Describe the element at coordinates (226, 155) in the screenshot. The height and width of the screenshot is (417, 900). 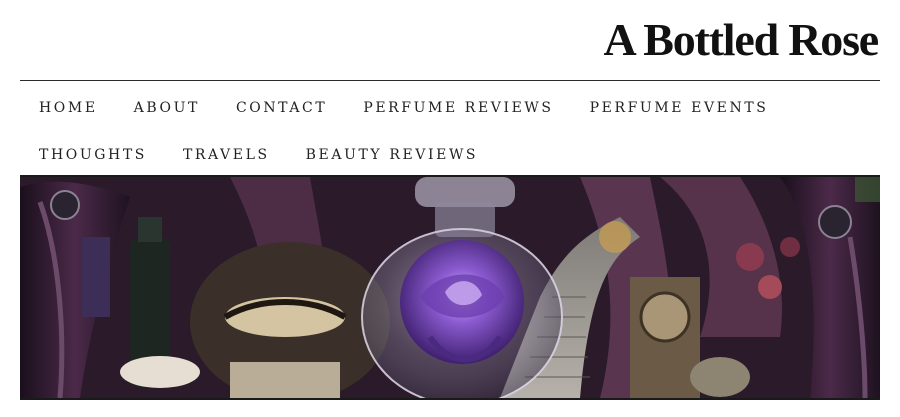
I see `nav-item-travels: TRAVELS` at that location.